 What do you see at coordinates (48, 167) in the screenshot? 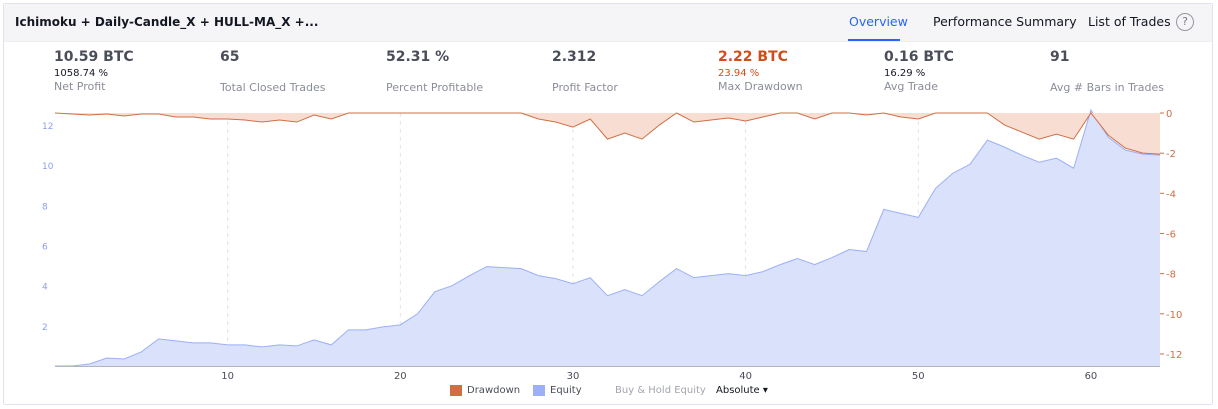
I see `left-tick-label: 10` at bounding box center [48, 167].